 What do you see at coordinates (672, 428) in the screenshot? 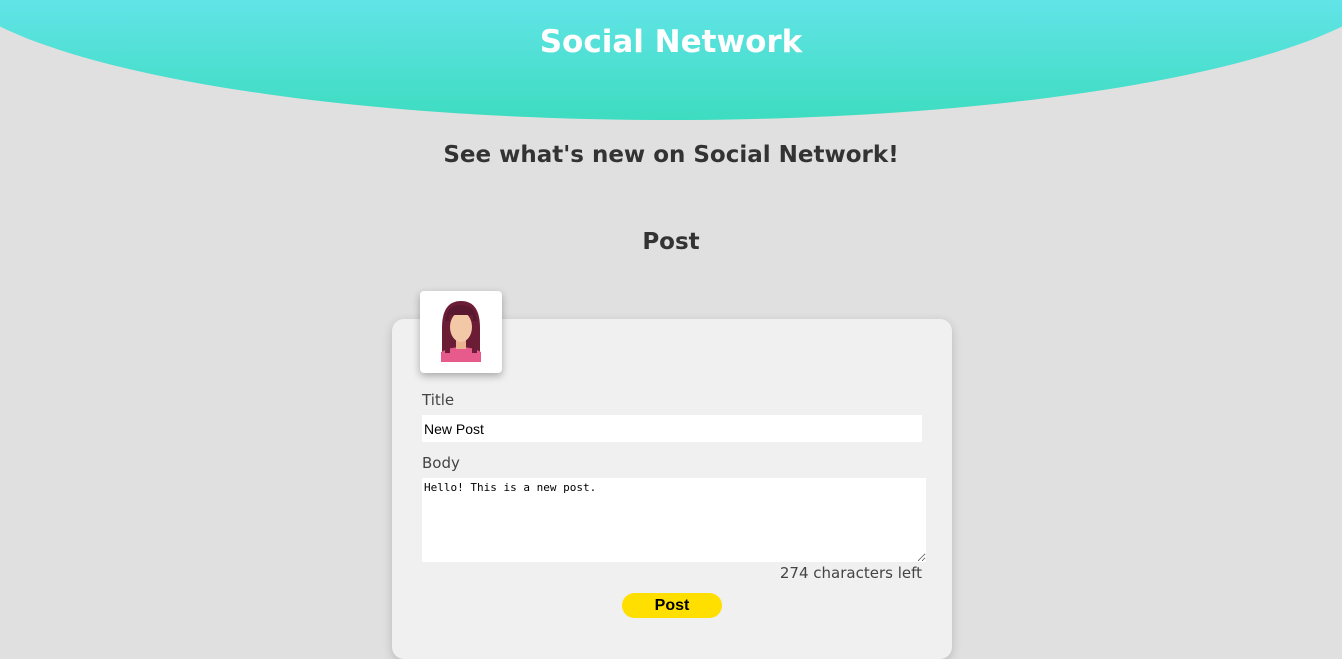
I see `title-input` at bounding box center [672, 428].